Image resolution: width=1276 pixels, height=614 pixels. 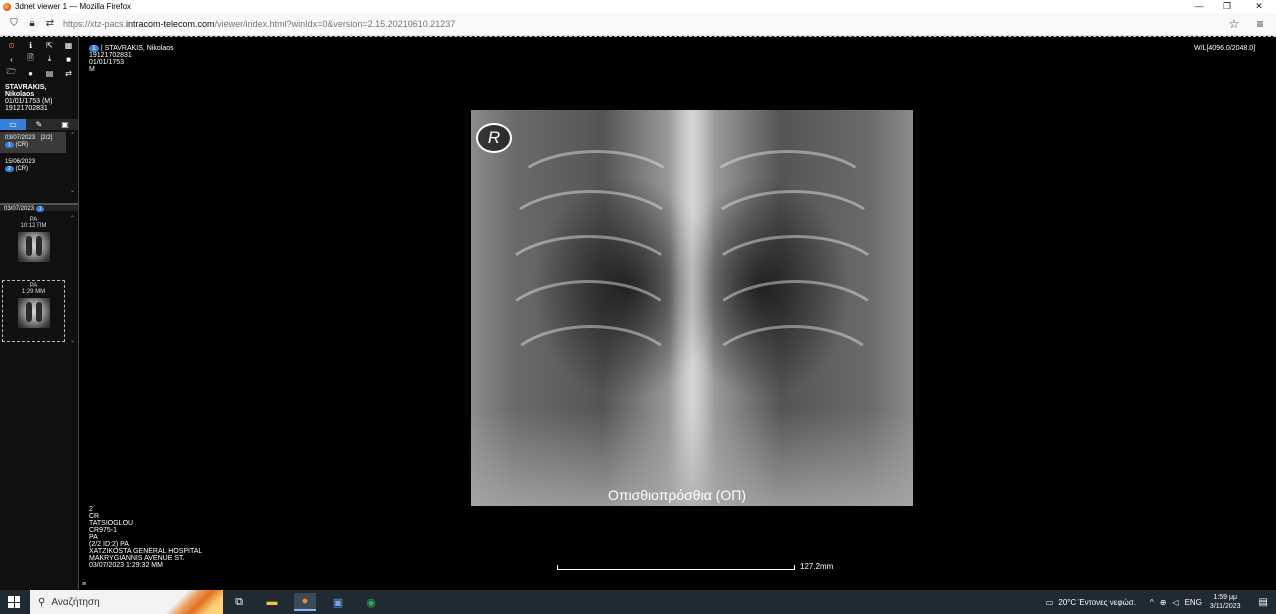 I want to click on series-thumbnail-1: PA 10:12 ΠΜ, so click(x=33, y=246).